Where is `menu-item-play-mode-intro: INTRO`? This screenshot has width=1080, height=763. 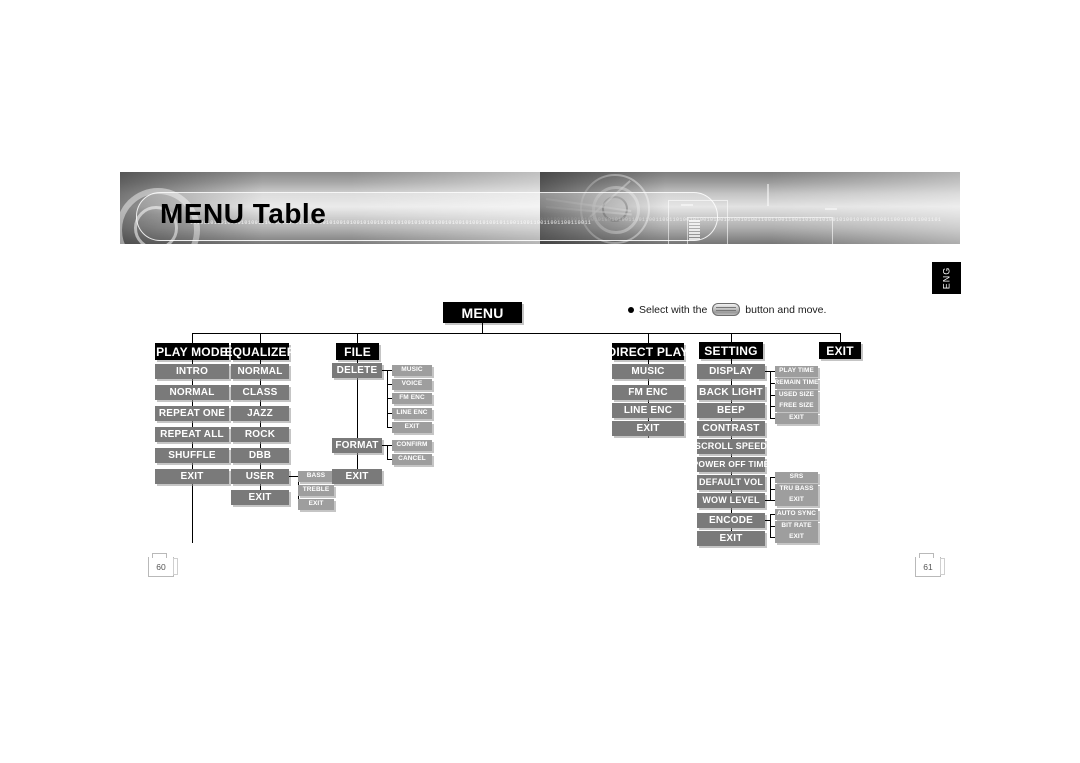 menu-item-play-mode-intro: INTRO is located at coordinates (192, 371).